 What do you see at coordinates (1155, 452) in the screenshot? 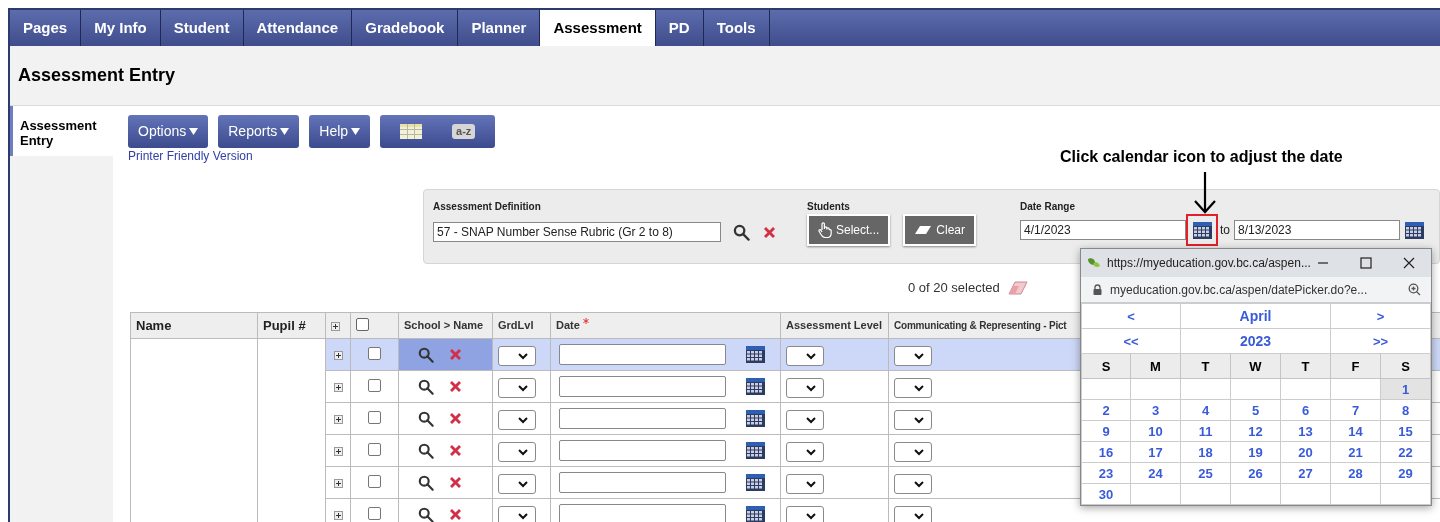
I see `calendar-day: 17` at bounding box center [1155, 452].